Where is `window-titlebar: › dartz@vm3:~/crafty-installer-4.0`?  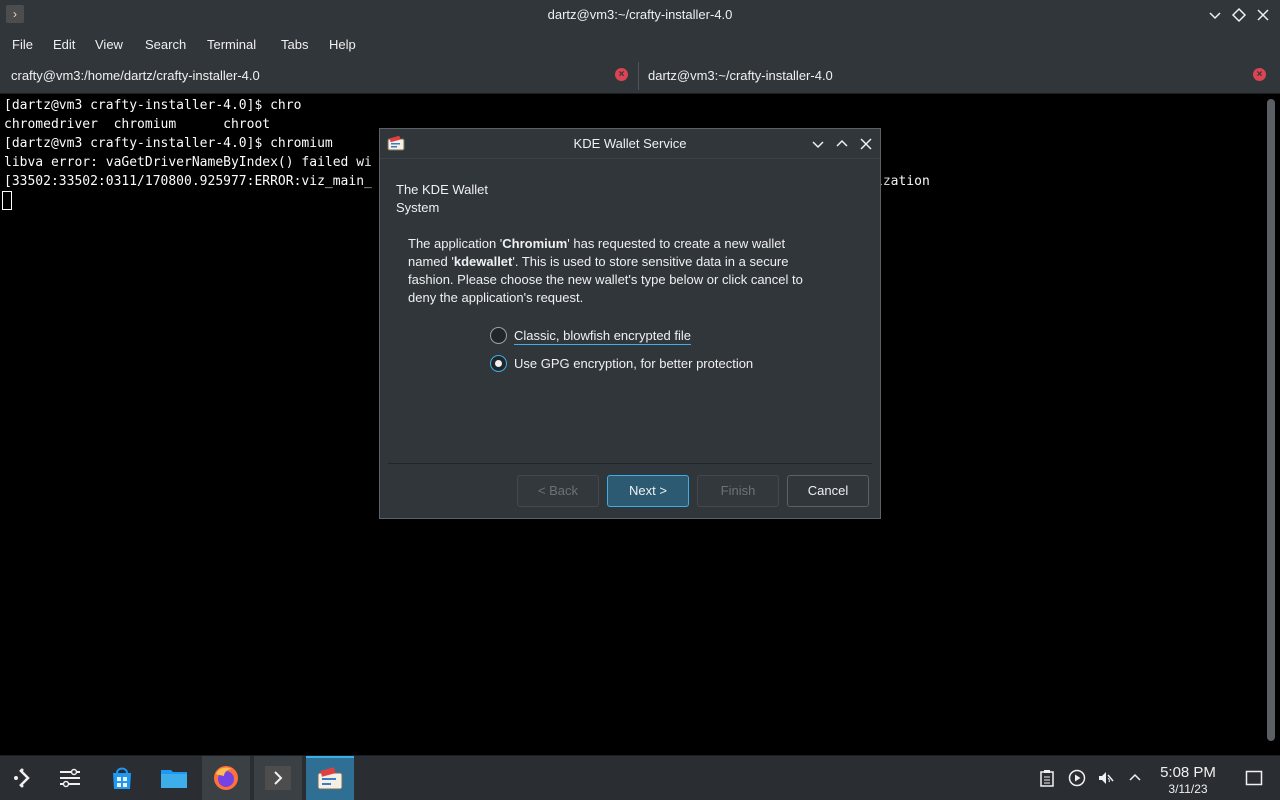
window-titlebar: › dartz@vm3:~/crafty-installer-4.0 is located at coordinates (640, 15).